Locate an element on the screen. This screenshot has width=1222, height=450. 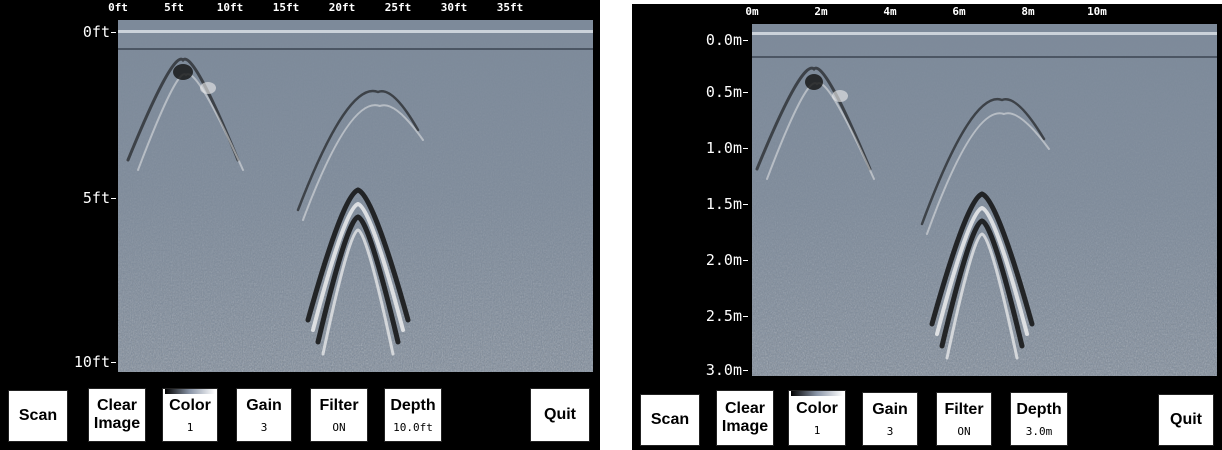
y-axis-right: 0.0m 0.5m 1.0m 1.5m 2.0m 2.5m 3.0m is located at coordinates (690, 201).